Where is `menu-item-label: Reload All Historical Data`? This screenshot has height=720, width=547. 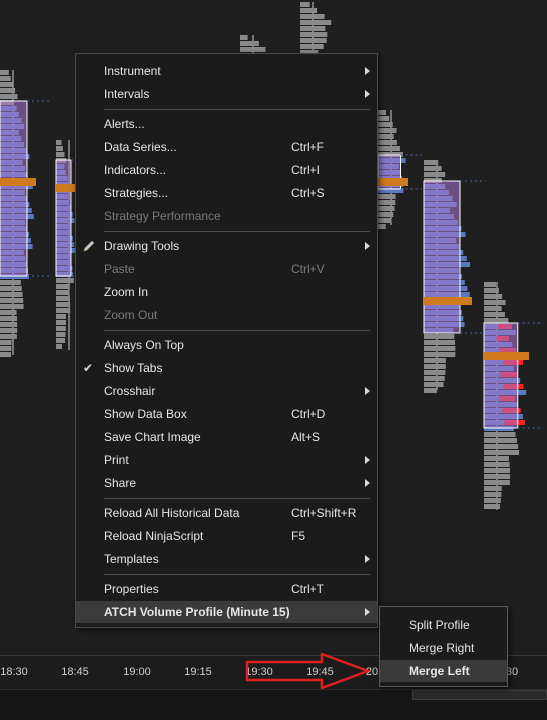
menu-item-label: Reload All Historical Data is located at coordinates (172, 513).